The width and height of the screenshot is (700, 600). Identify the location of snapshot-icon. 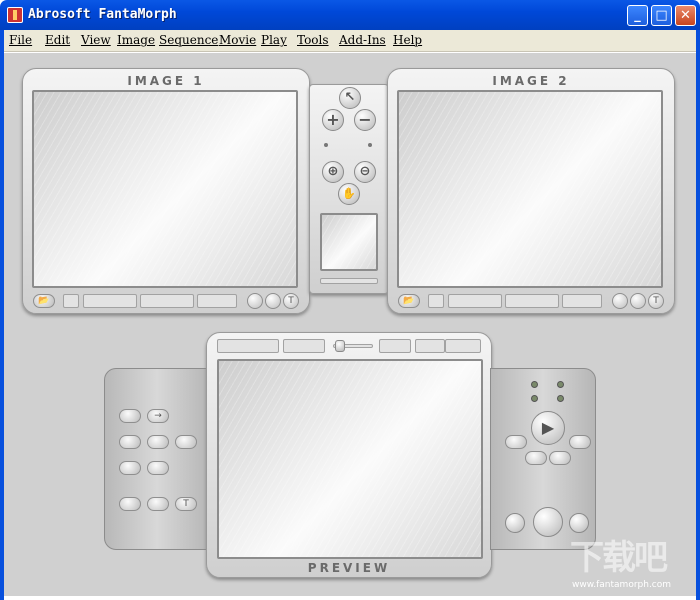
(515, 523).